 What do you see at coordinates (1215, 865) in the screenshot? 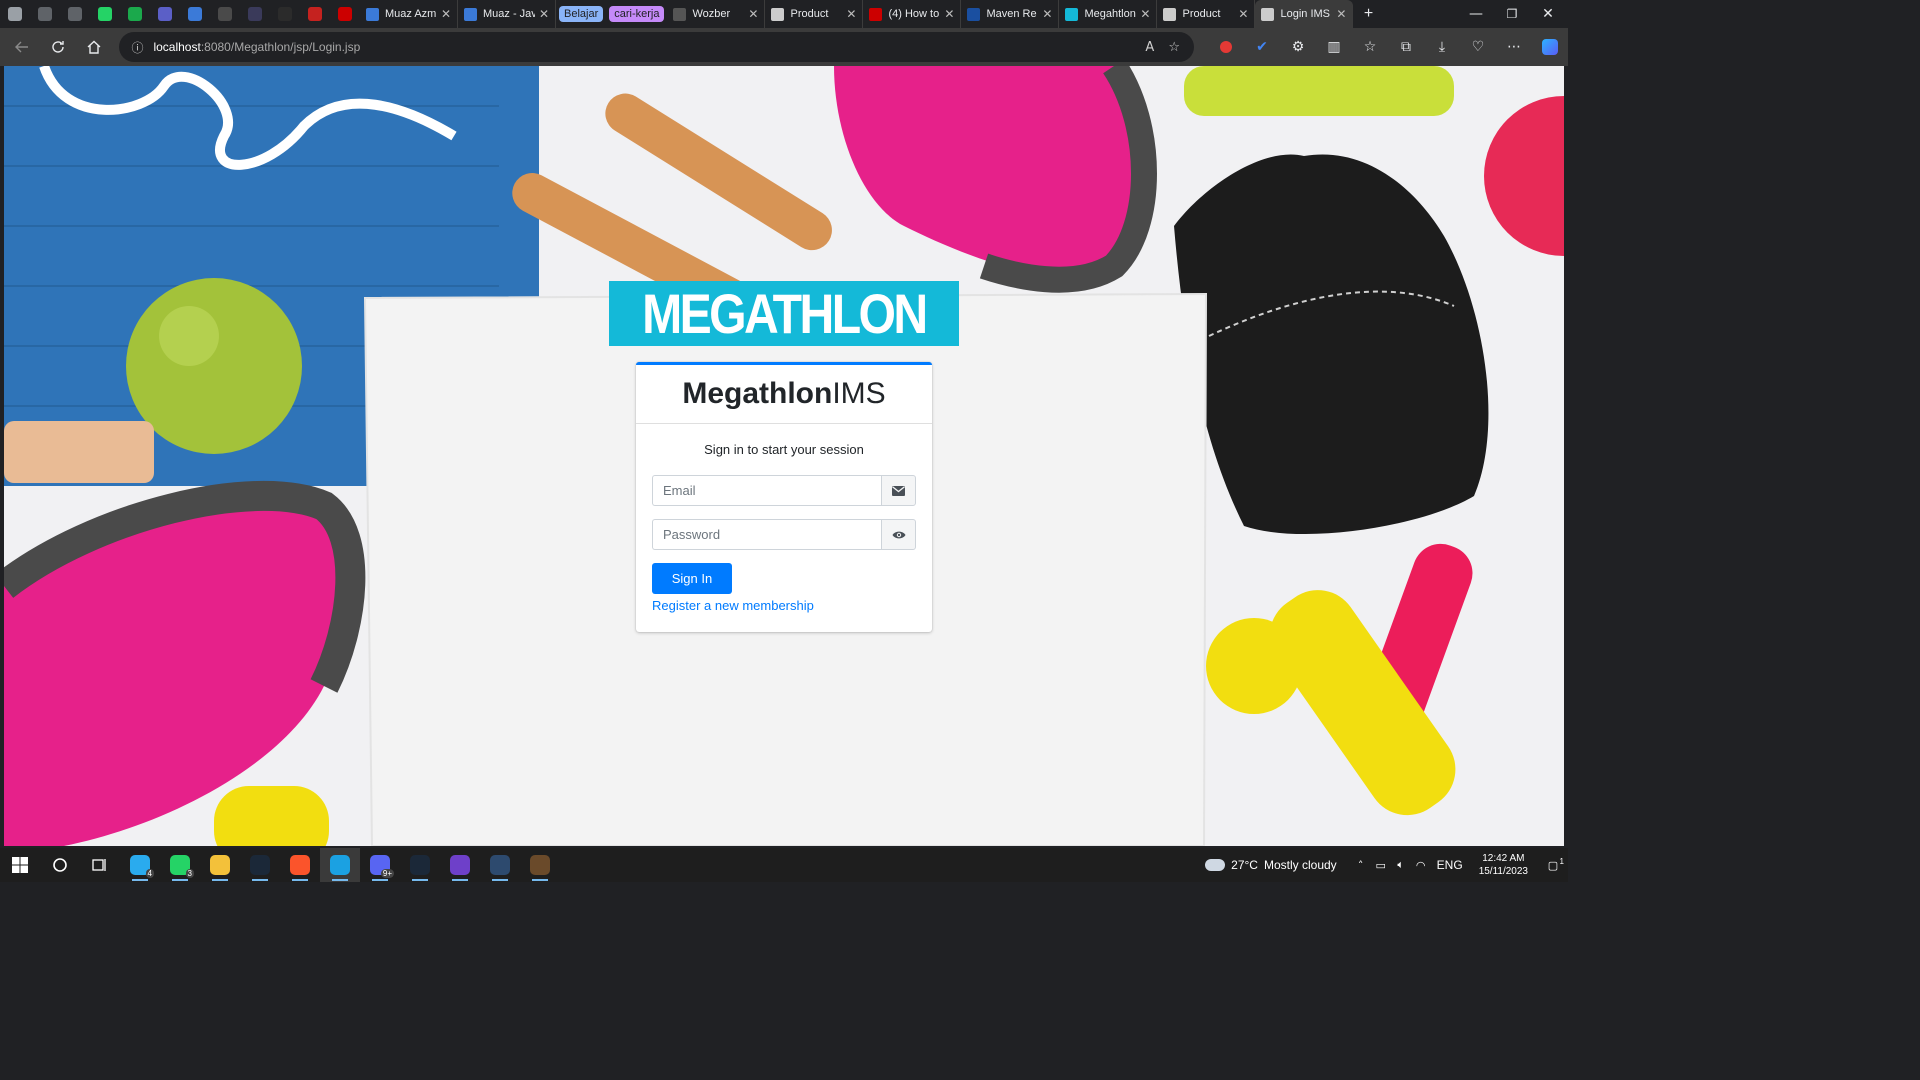
I see `cloudy-weather-icon` at bounding box center [1215, 865].